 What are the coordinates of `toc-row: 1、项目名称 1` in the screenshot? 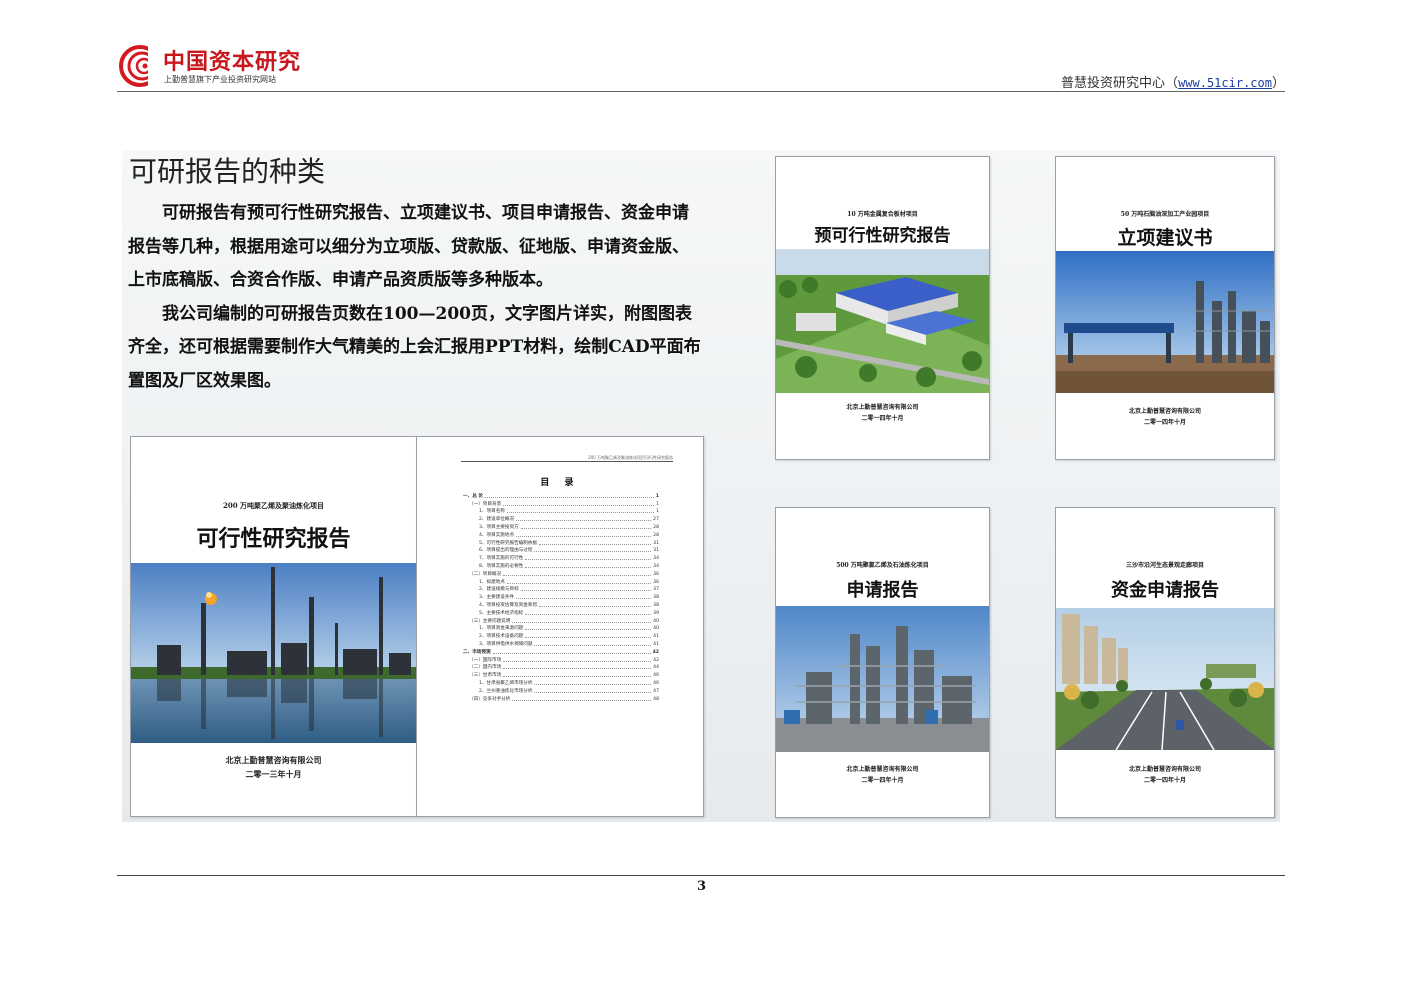 It's located at (561, 510).